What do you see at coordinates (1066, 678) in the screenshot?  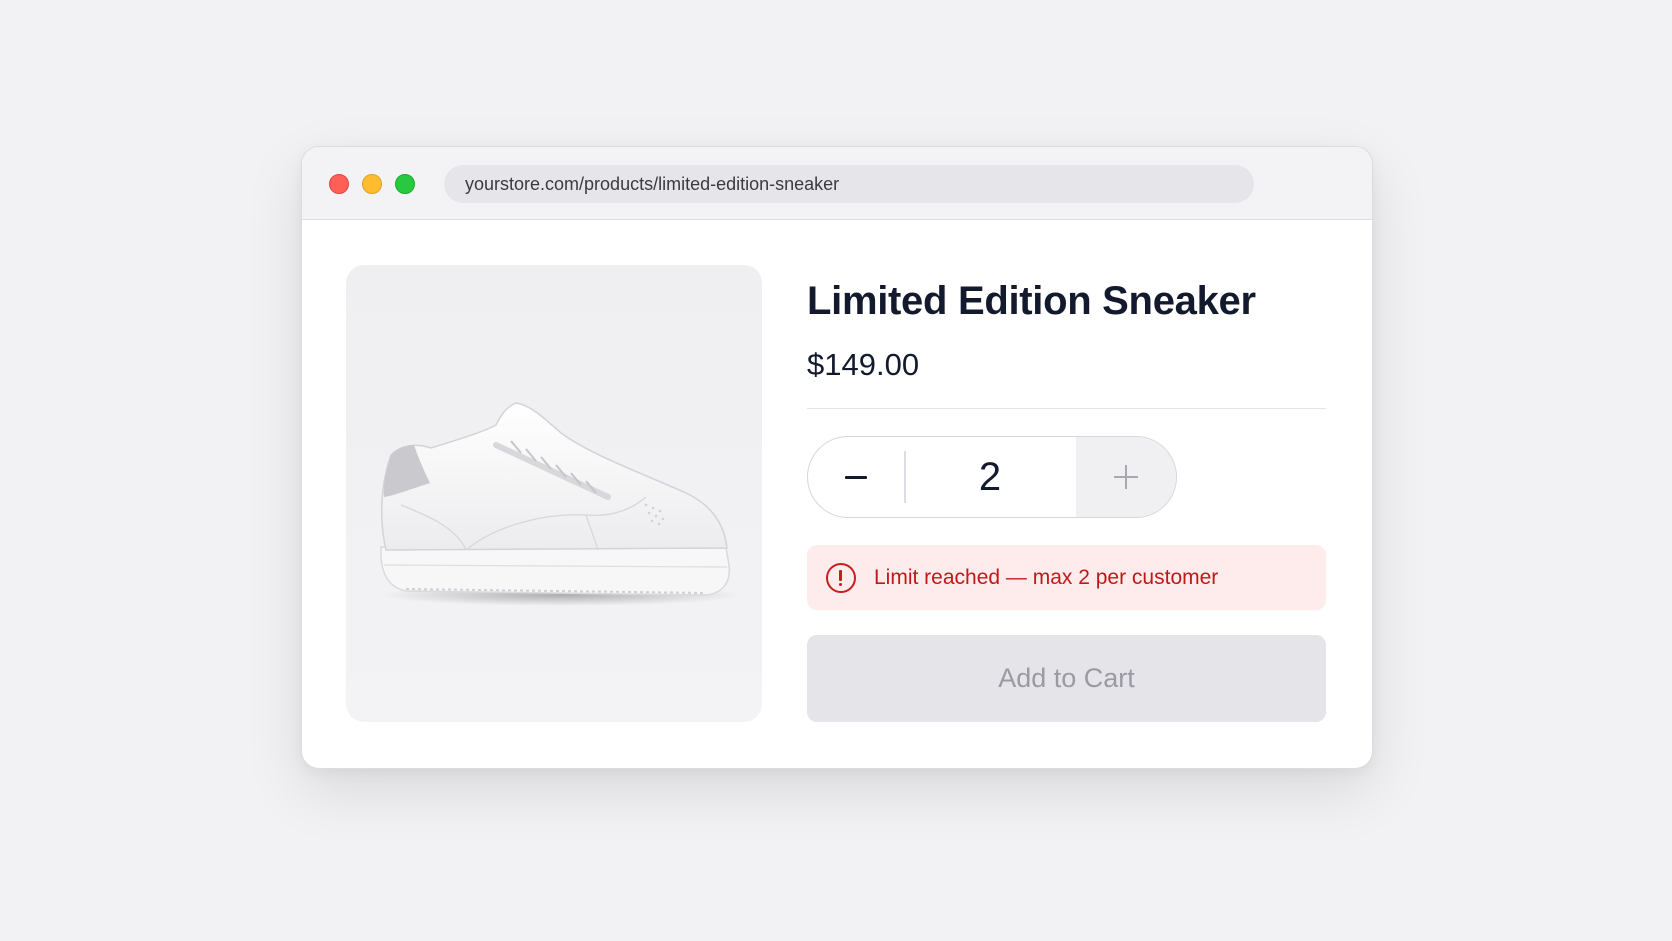 I see `add-to-cart-button: Add to Cart` at bounding box center [1066, 678].